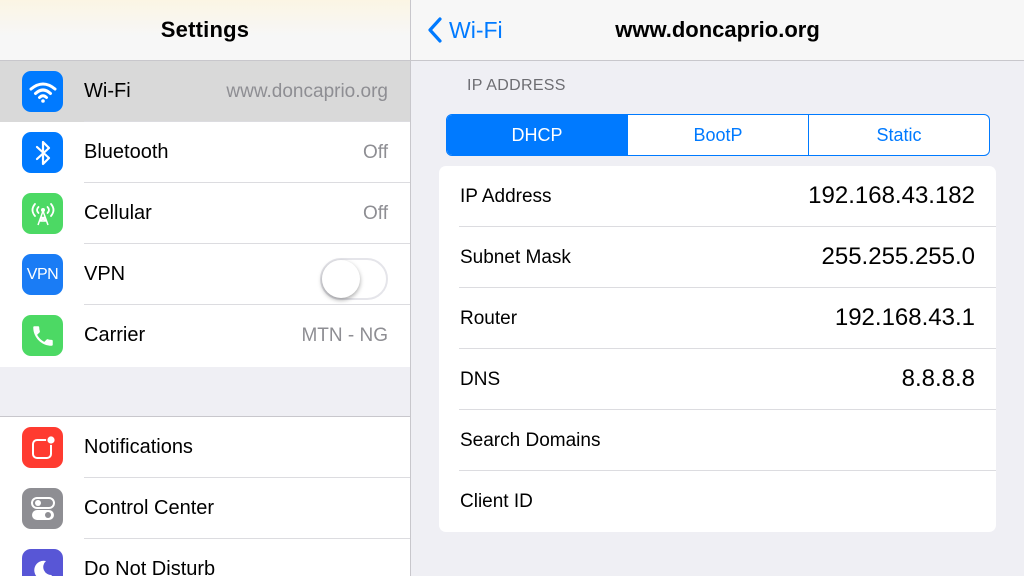 The width and height of the screenshot is (1024, 576). I want to click on vpn-toggle, so click(354, 279).